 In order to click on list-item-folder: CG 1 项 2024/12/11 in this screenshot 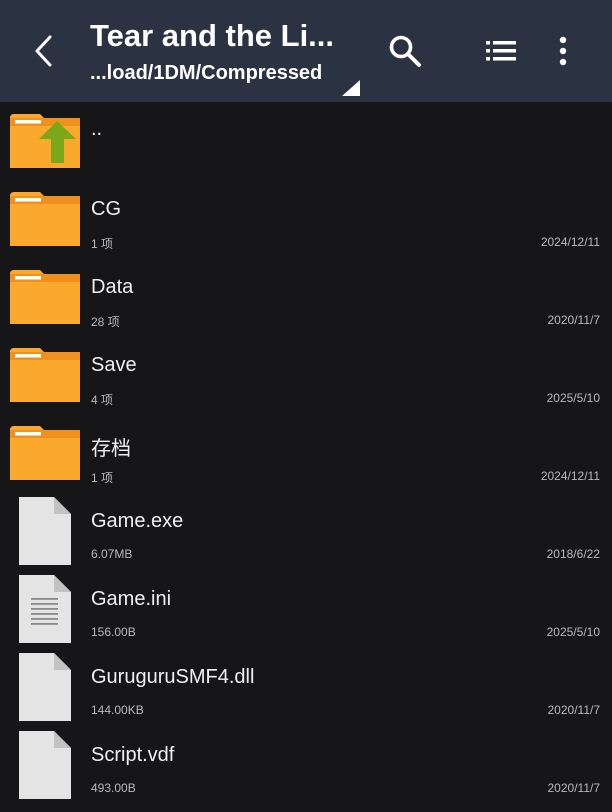, I will do `click(306, 219)`.